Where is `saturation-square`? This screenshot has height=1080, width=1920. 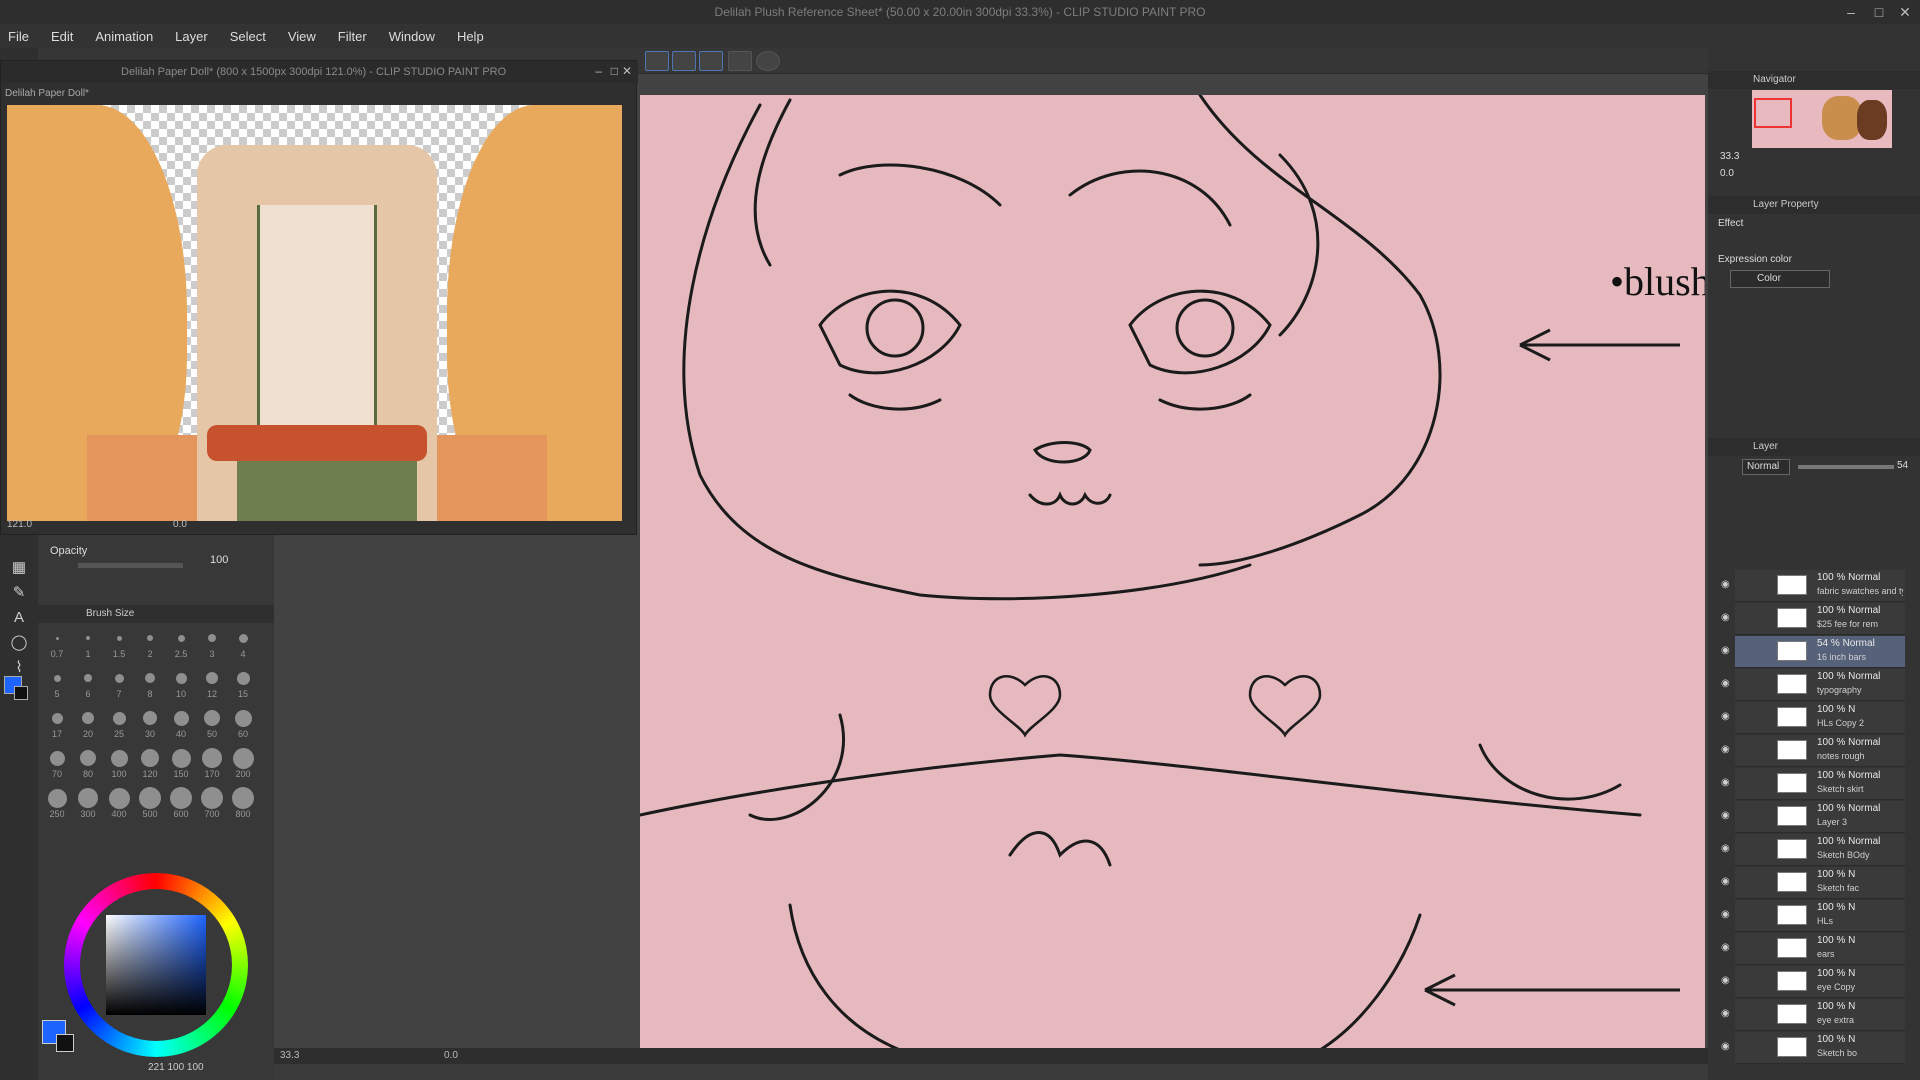
saturation-square is located at coordinates (156, 965).